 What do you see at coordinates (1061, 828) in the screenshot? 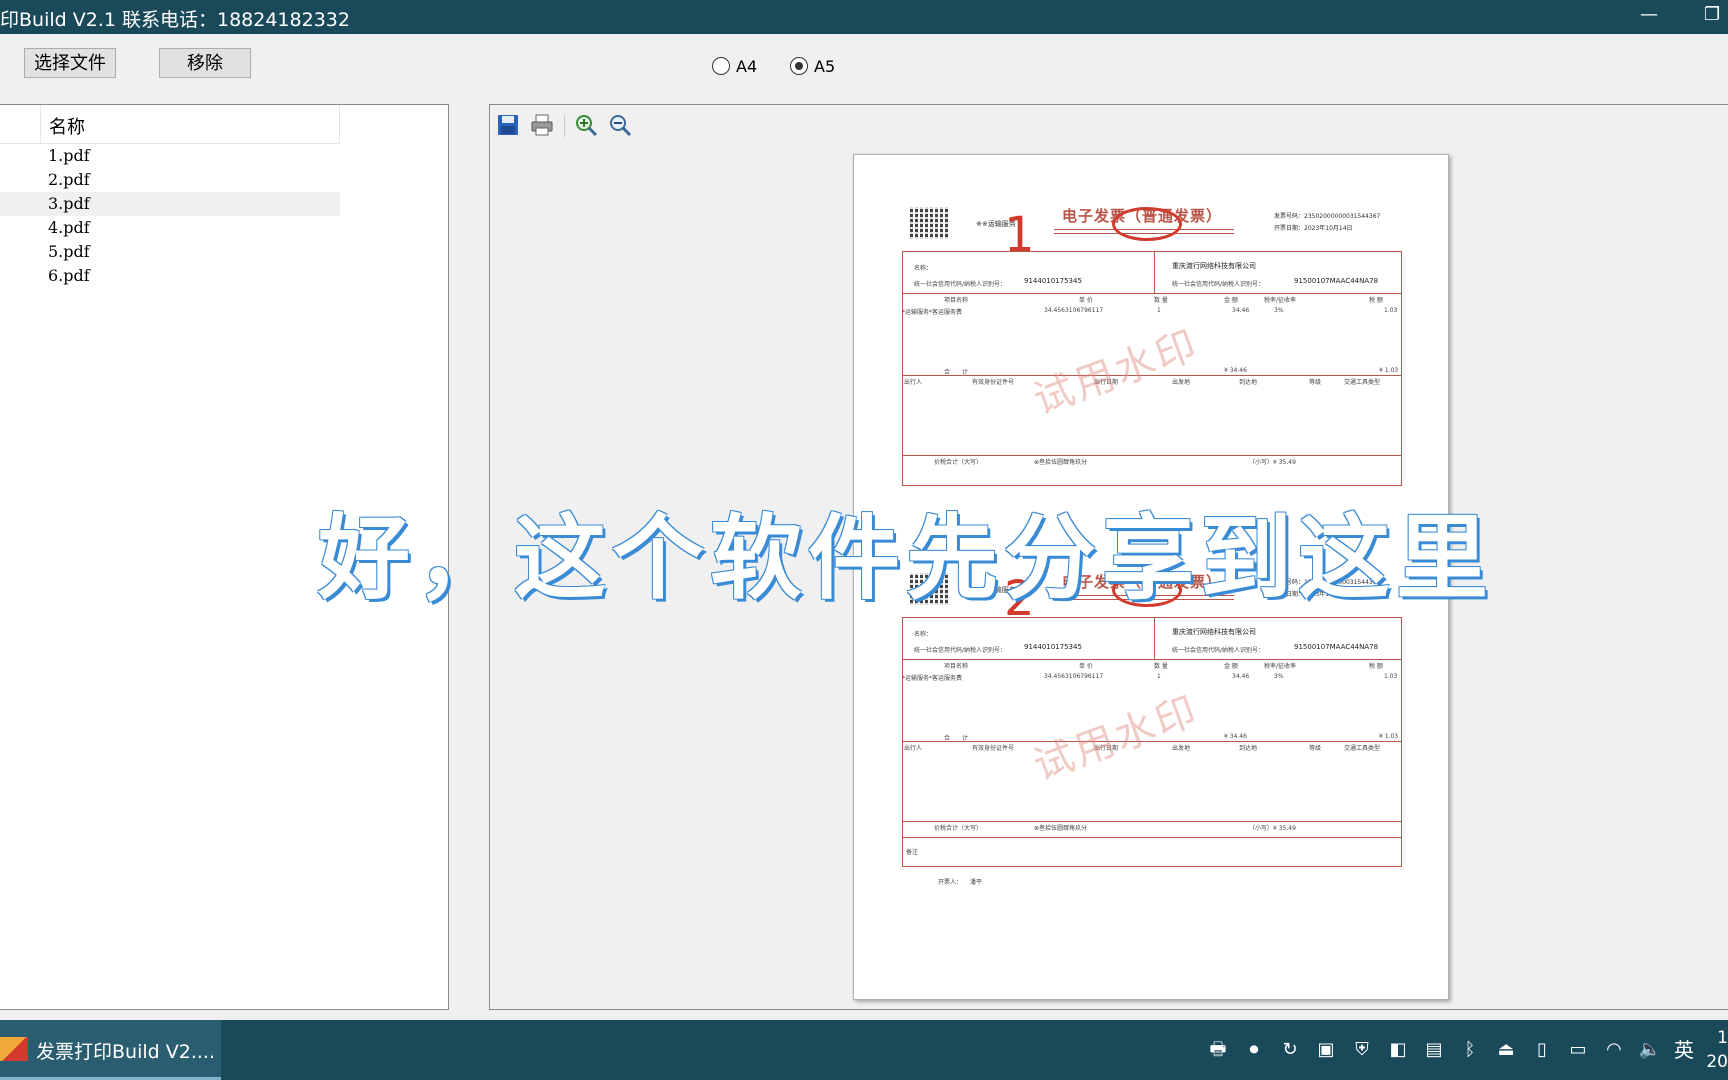
I see `total-cn: ⊗叁拾伍圆肆角玖分` at bounding box center [1061, 828].